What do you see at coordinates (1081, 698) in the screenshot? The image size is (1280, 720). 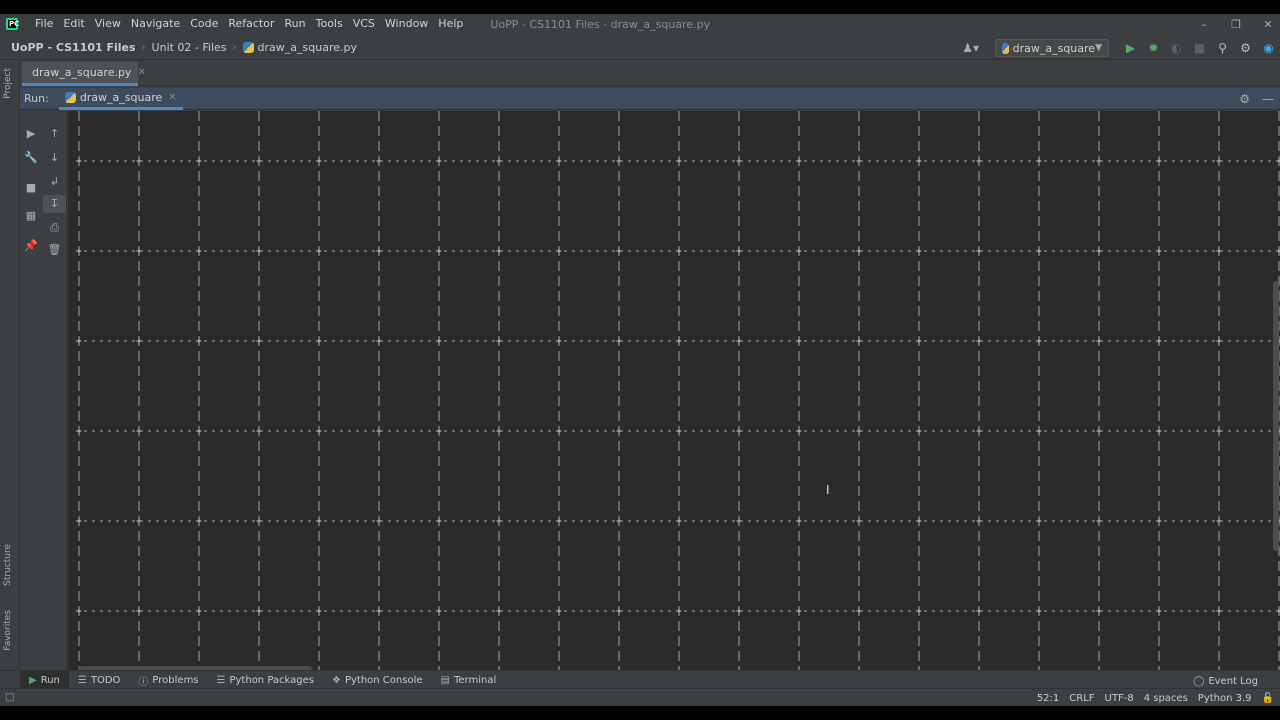 I see `line-separator: CRLF` at bounding box center [1081, 698].